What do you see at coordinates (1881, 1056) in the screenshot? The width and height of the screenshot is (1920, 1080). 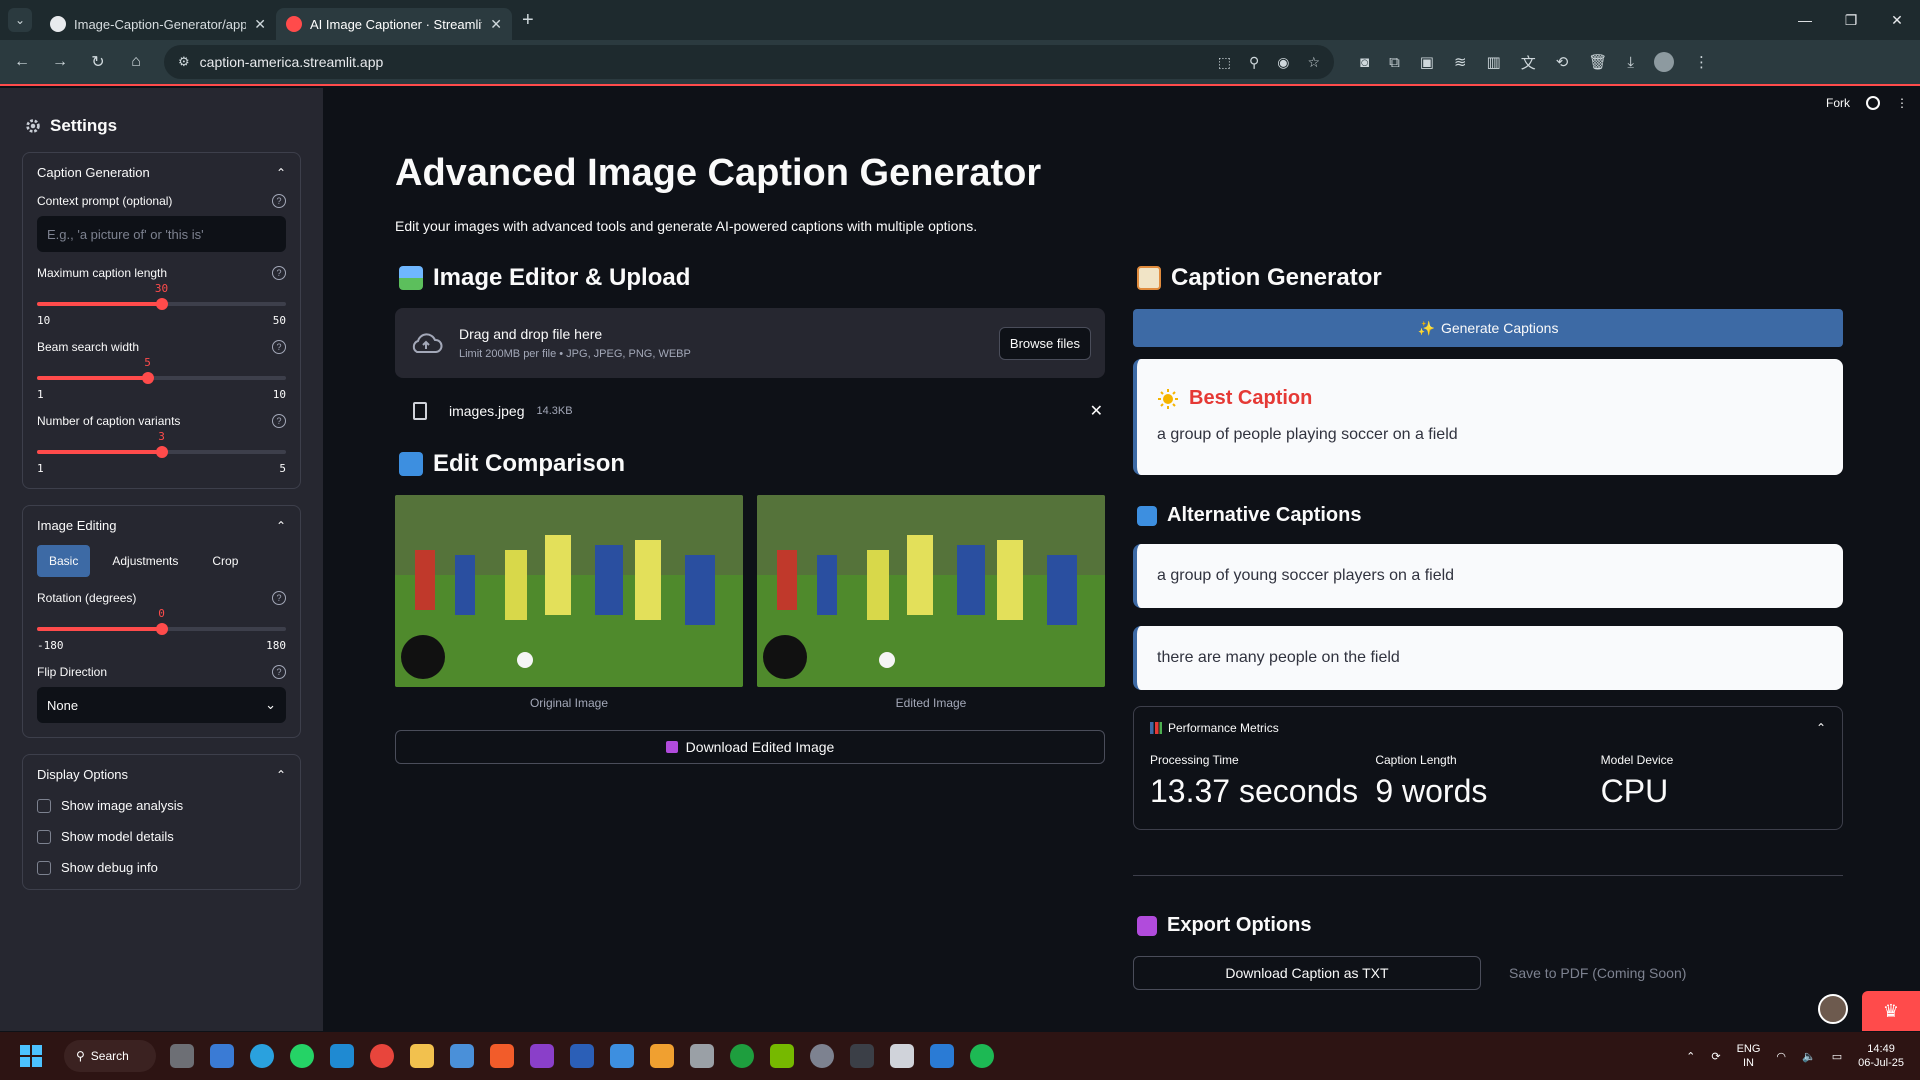 I see `clock: 14:49 06-Jul-25` at bounding box center [1881, 1056].